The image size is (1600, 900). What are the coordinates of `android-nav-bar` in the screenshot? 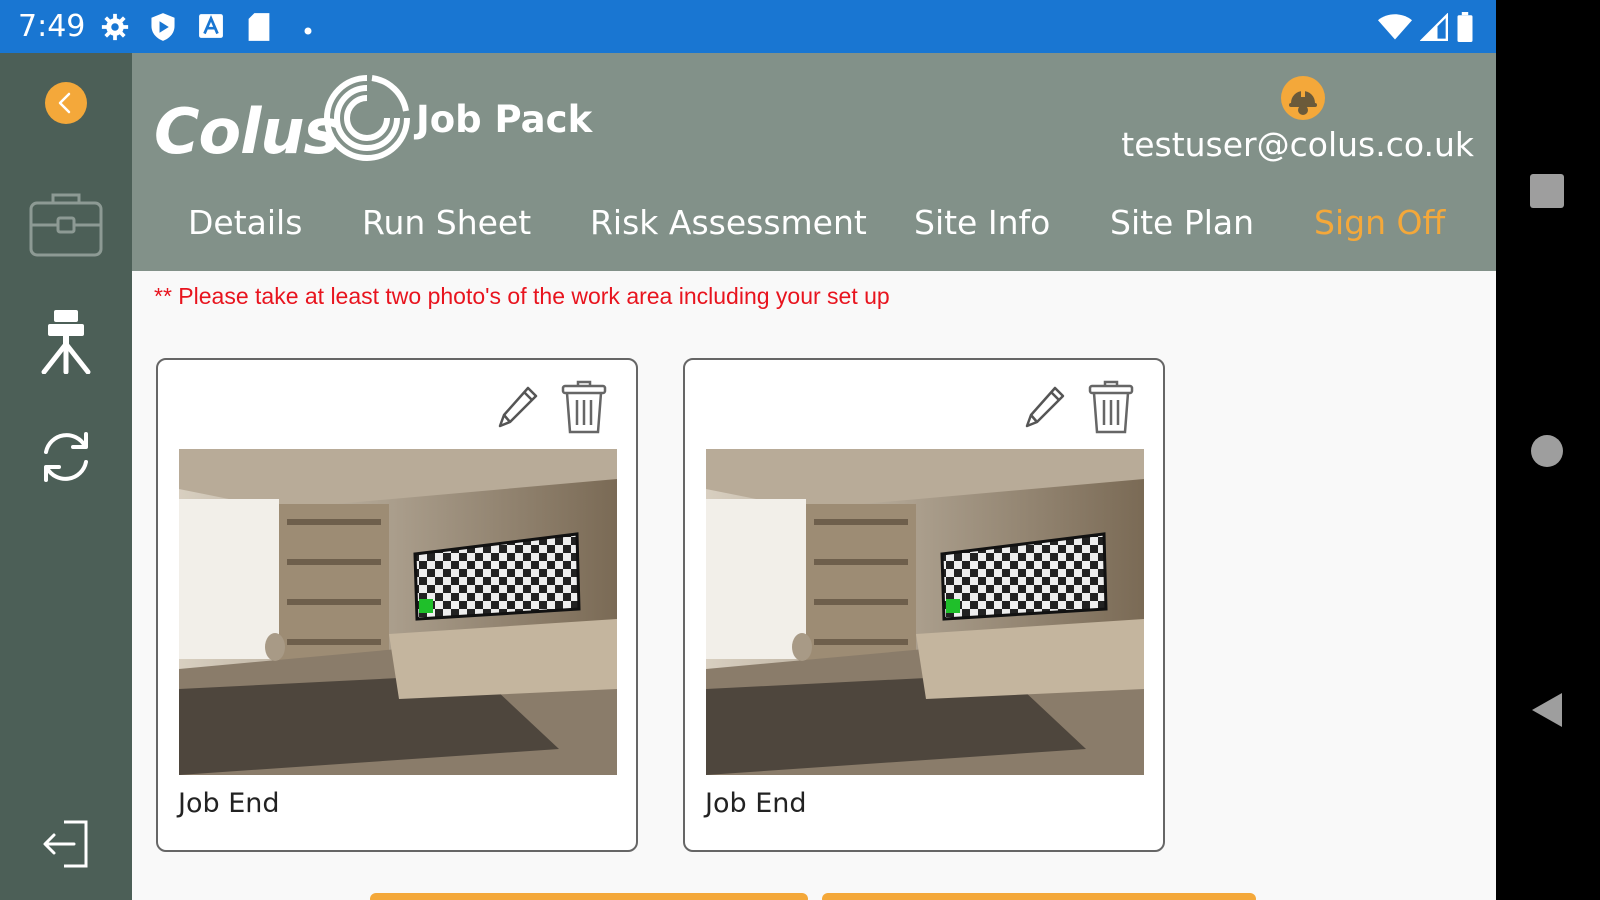 It's located at (1548, 450).